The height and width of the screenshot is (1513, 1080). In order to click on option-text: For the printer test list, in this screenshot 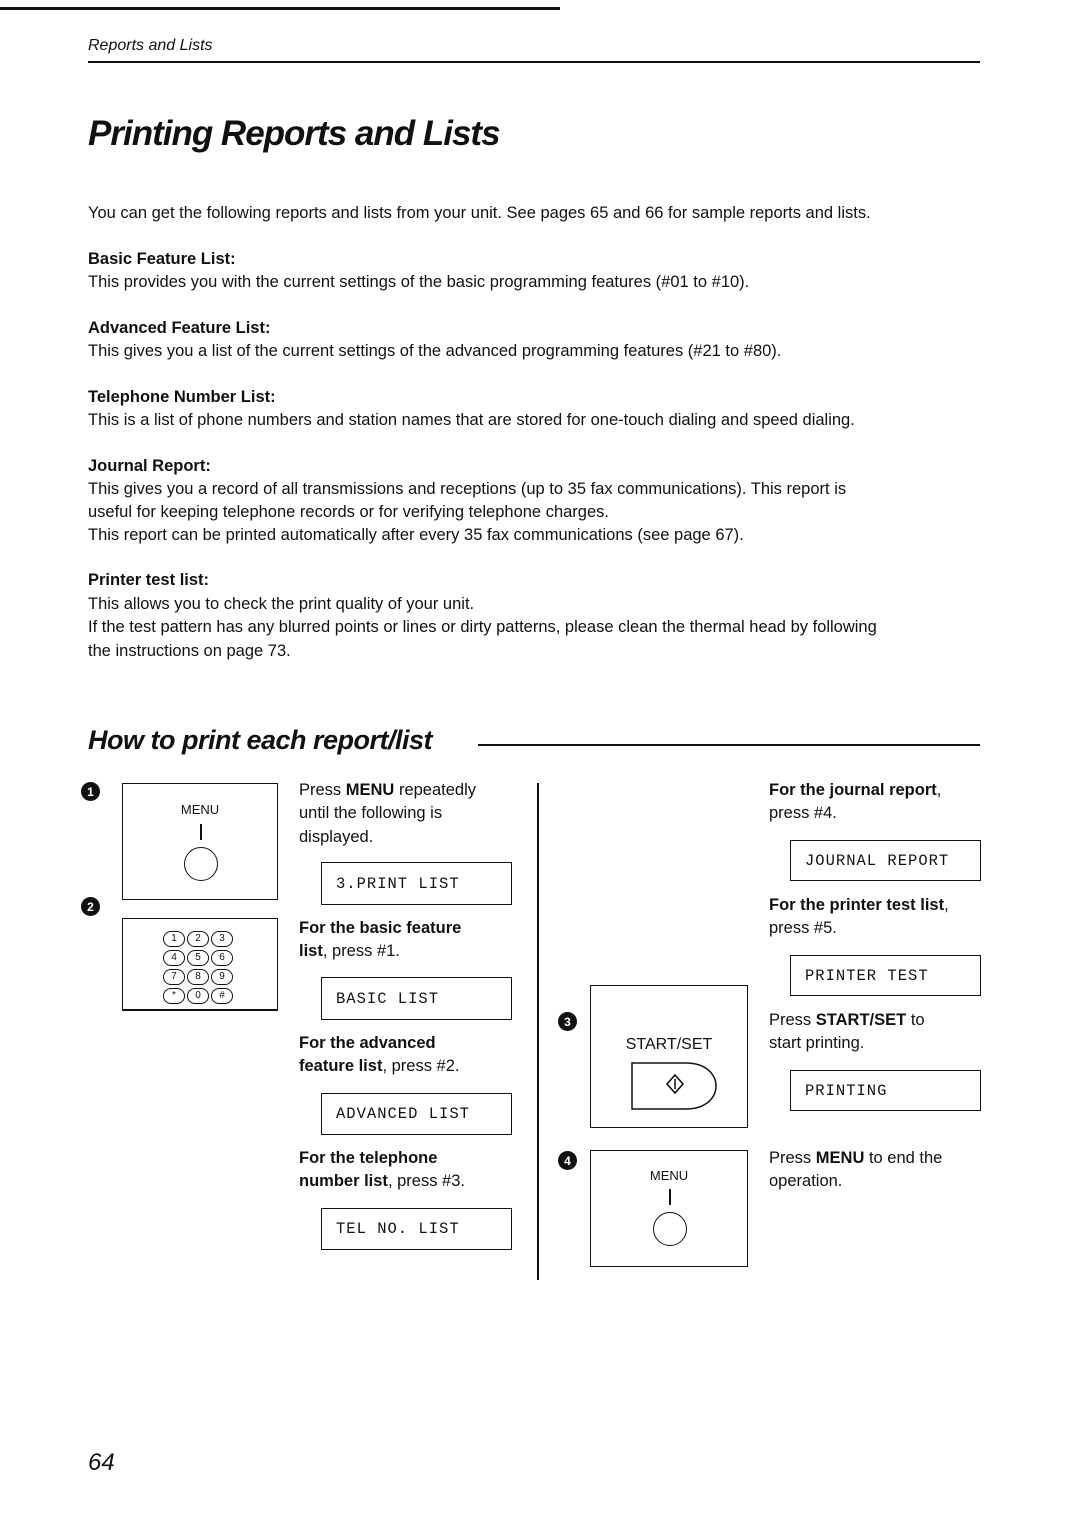, I will do `click(859, 906)`.